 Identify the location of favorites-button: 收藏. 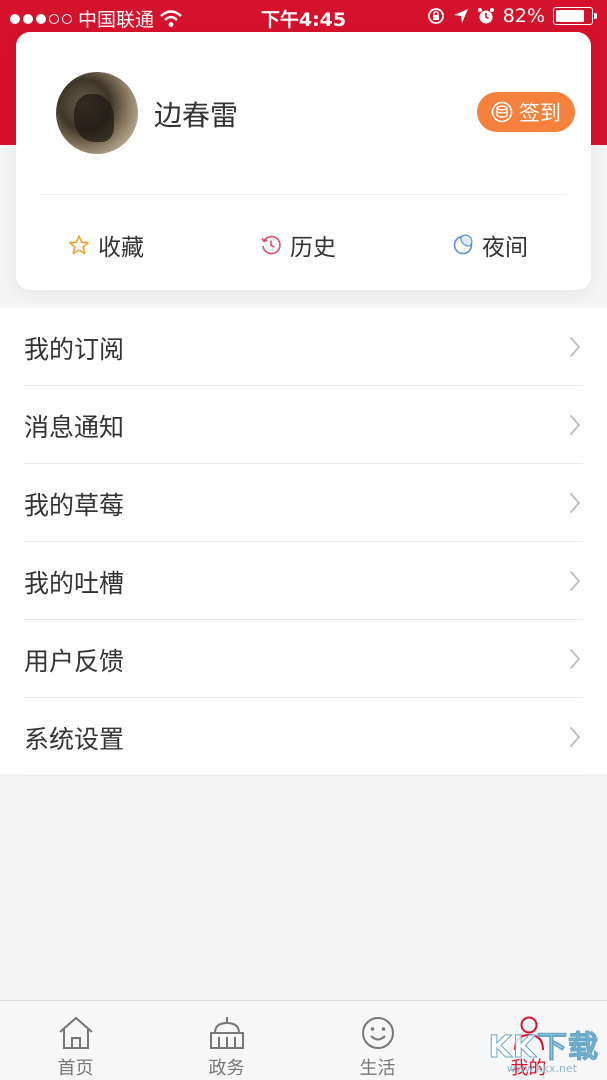
(106, 245).